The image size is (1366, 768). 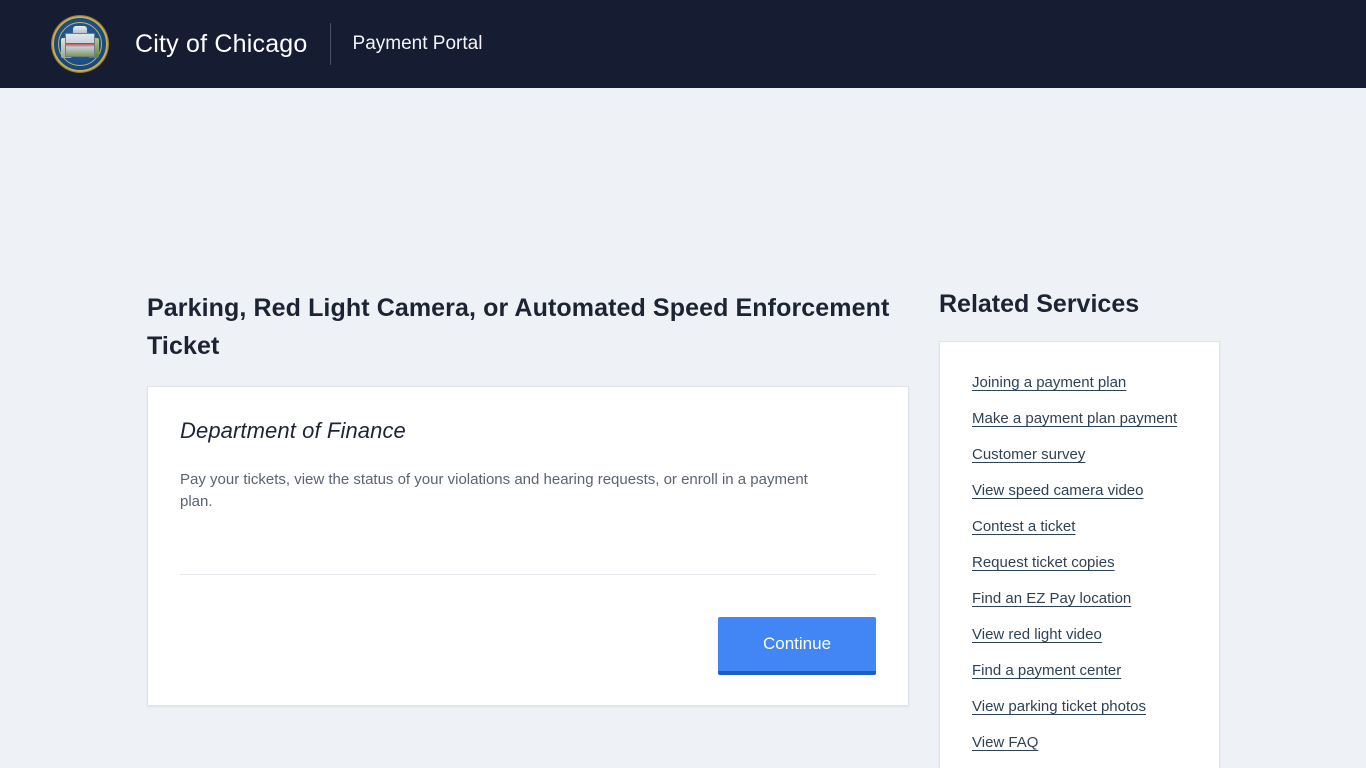 I want to click on brand-divider, so click(x=330, y=44).